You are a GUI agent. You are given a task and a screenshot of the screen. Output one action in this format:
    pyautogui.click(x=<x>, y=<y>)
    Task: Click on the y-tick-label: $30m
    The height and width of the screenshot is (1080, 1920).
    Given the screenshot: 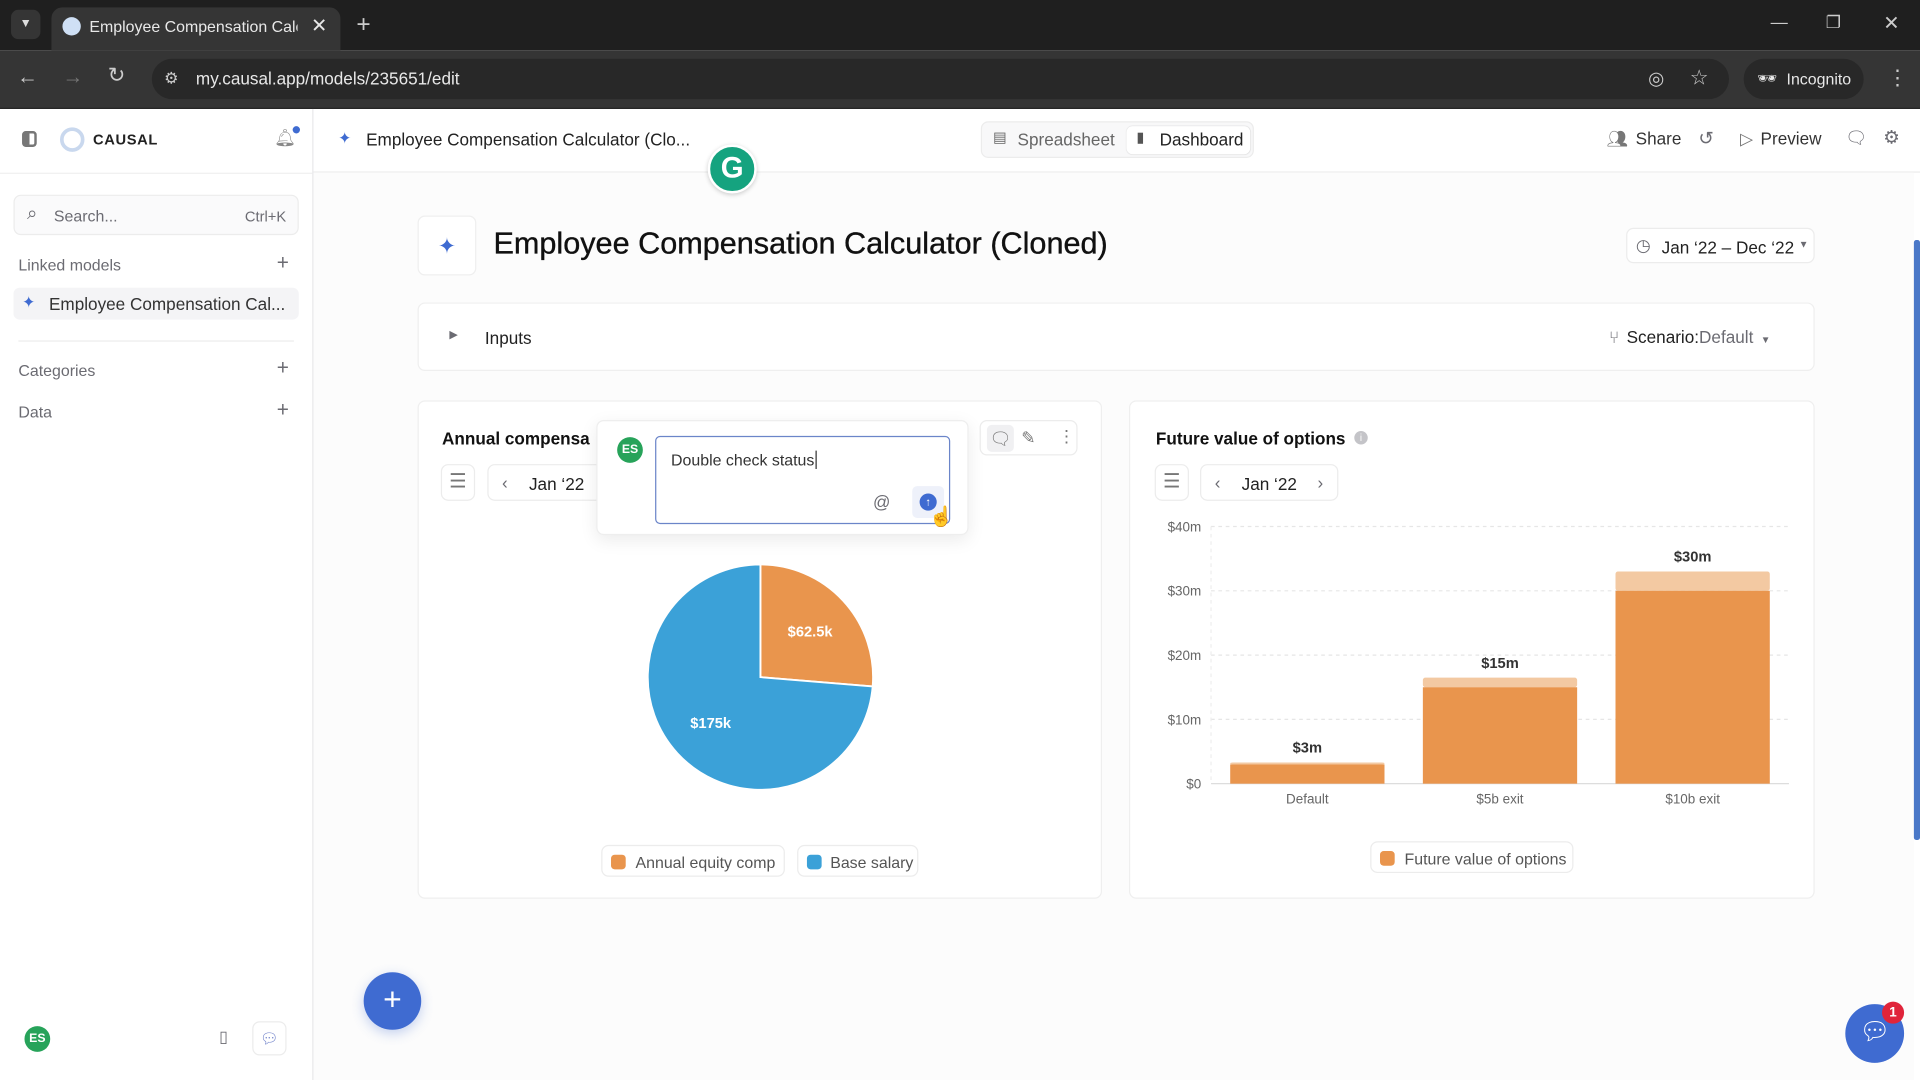 What is the action you would take?
    pyautogui.click(x=1185, y=591)
    